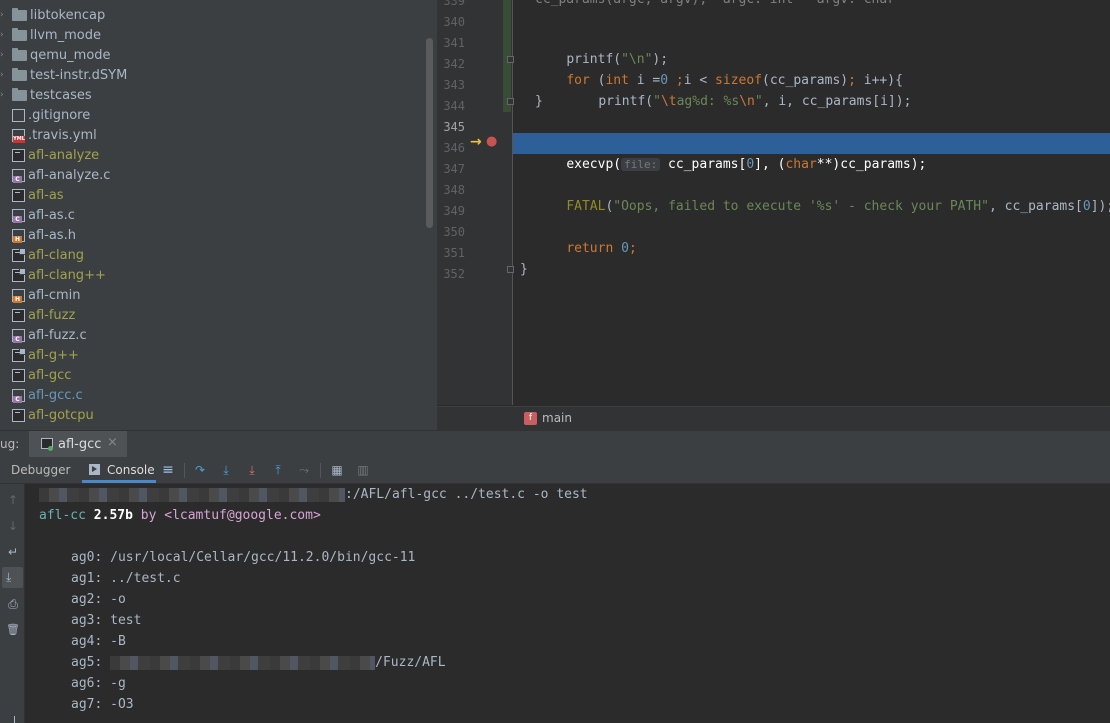  Describe the element at coordinates (451, 85) in the screenshot. I see `line-number: 343` at that location.